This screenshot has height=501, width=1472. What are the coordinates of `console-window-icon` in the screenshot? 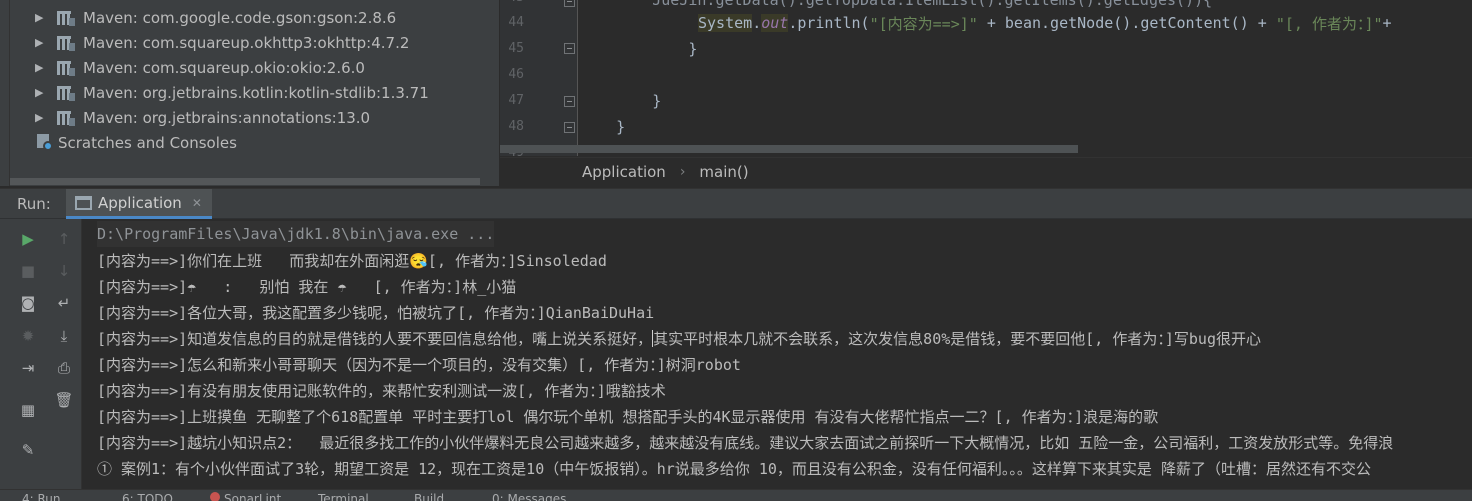 It's located at (83, 202).